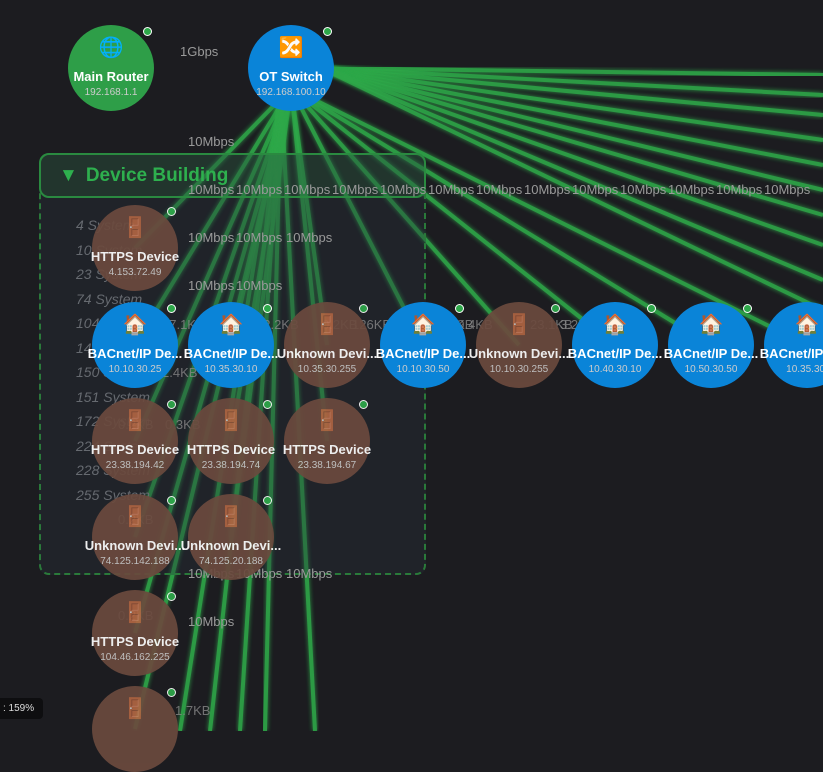  I want to click on node-ip: 104.46.162.225, so click(135, 657).